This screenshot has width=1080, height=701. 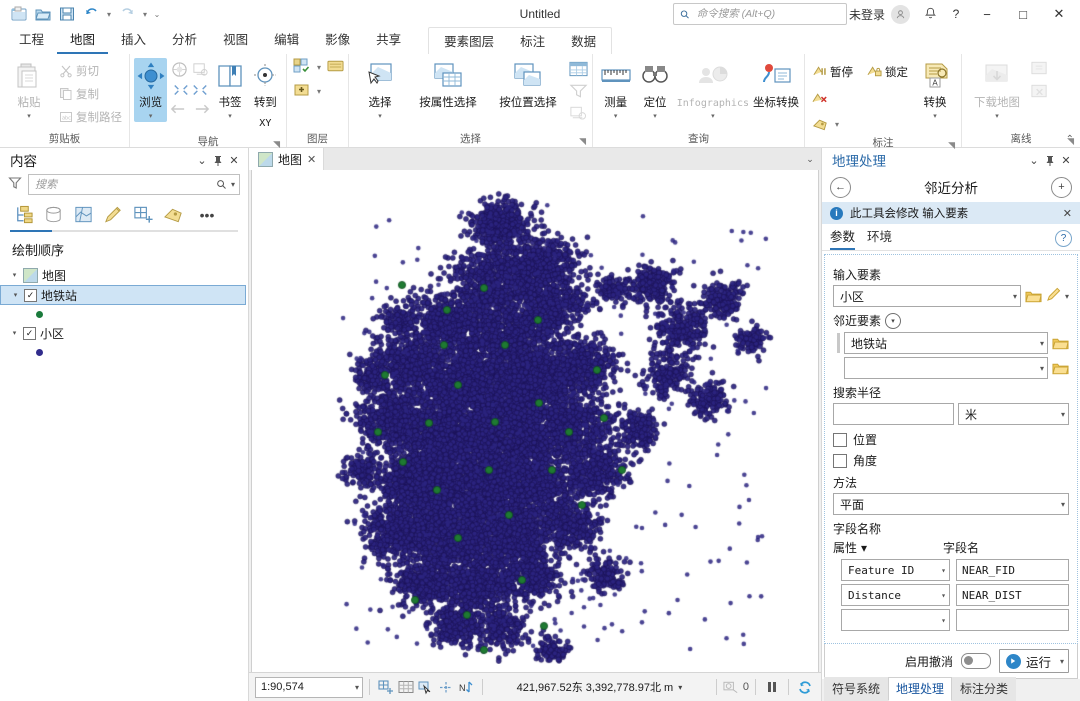 I want to click on locate-dropdown-icon: ▾, so click(x=655, y=116).